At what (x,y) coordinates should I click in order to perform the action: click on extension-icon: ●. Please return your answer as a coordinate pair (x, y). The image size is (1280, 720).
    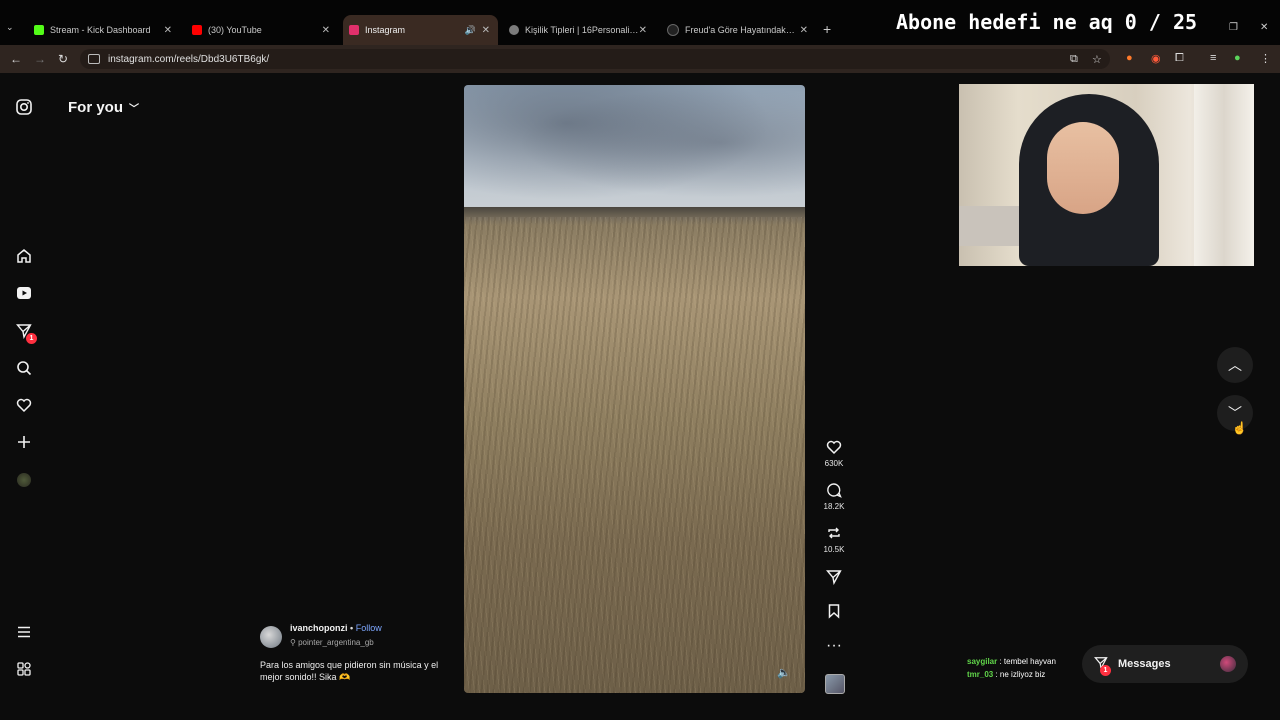
    Looking at the image, I should click on (1129, 58).